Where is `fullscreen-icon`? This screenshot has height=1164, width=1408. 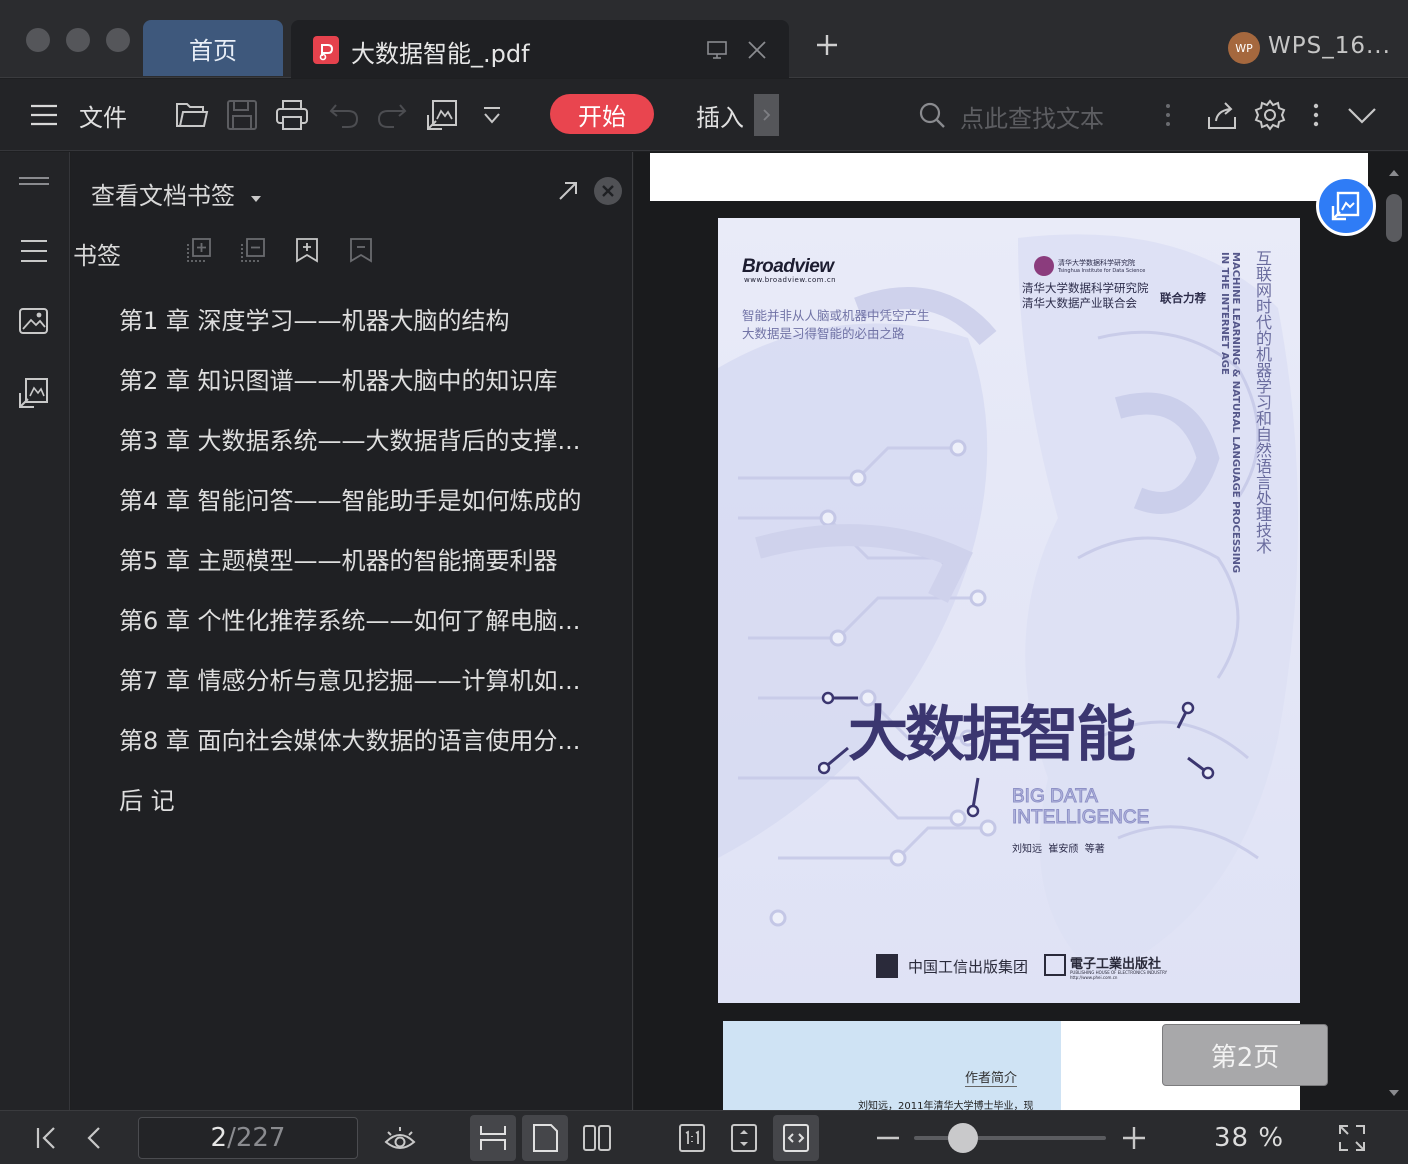
fullscreen-icon is located at coordinates (1352, 1138).